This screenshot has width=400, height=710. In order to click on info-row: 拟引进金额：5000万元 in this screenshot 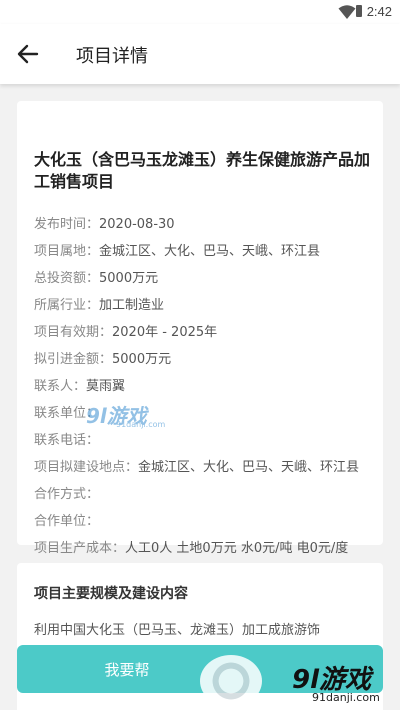, I will do `click(102, 357)`.